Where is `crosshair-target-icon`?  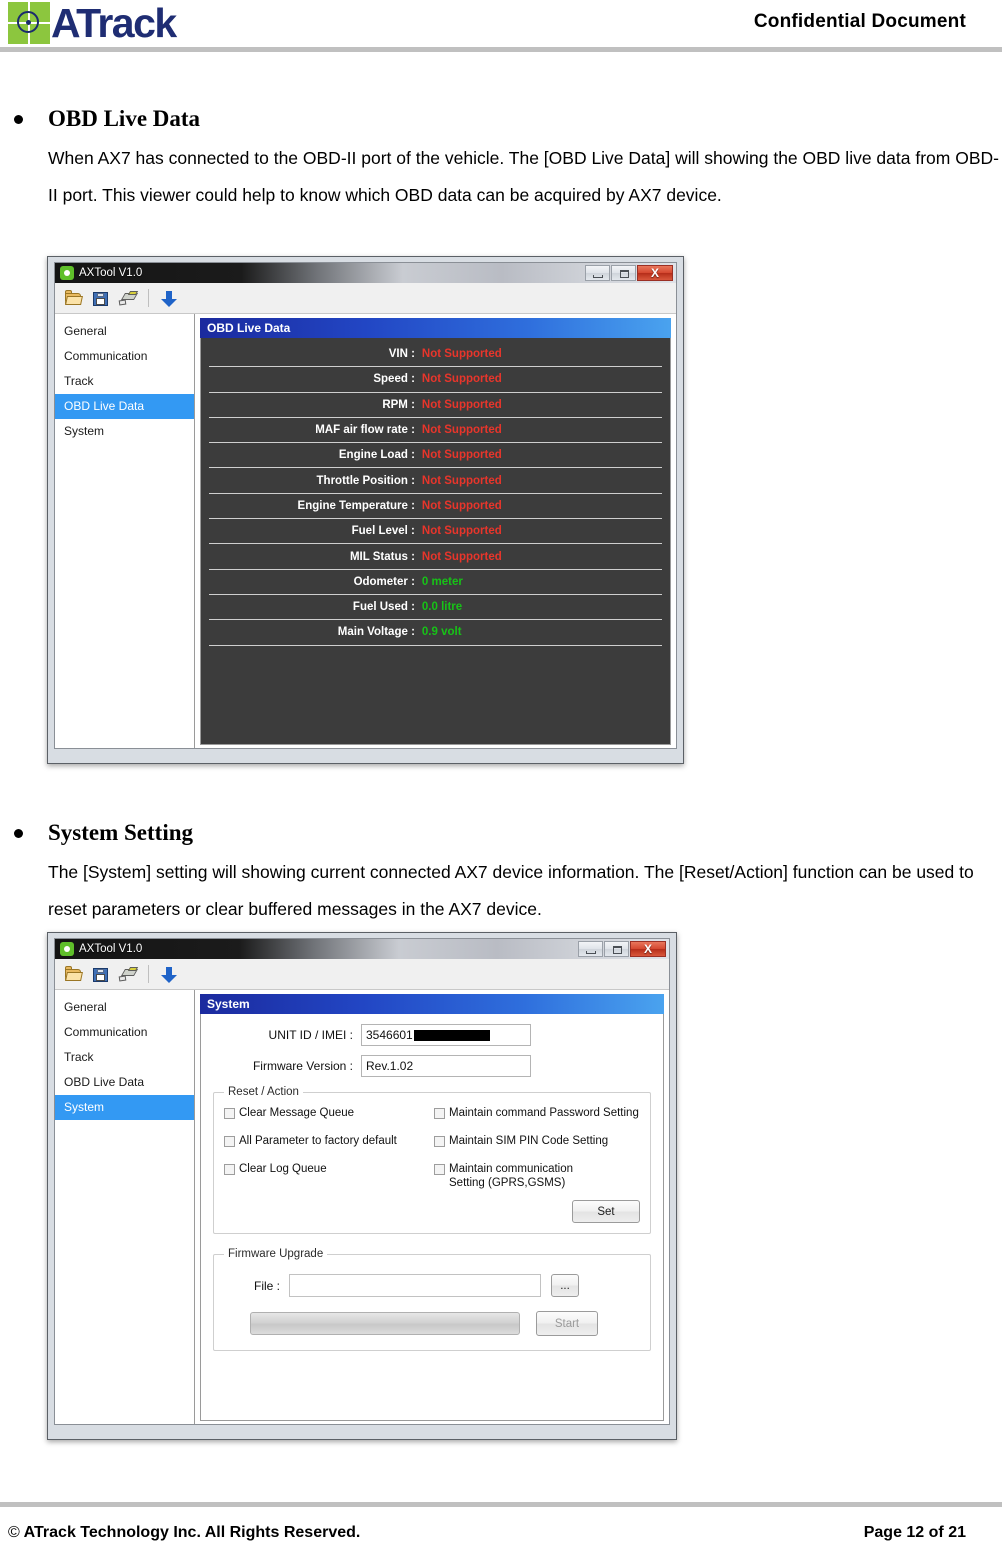 crosshair-target-icon is located at coordinates (29, 23).